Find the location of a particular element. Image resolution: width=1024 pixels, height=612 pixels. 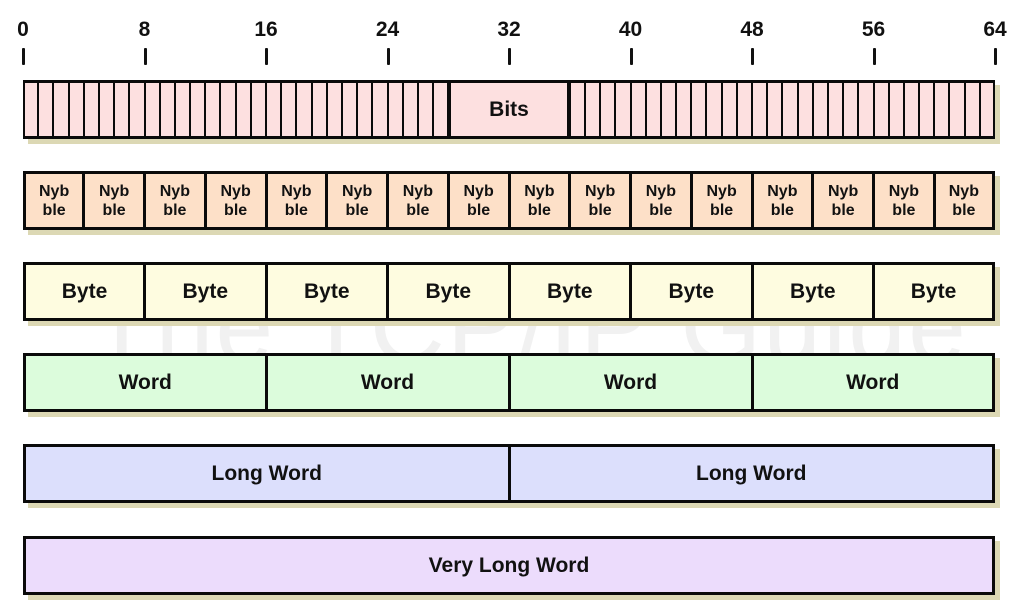

tick-label: 40 is located at coordinates (630, 29).